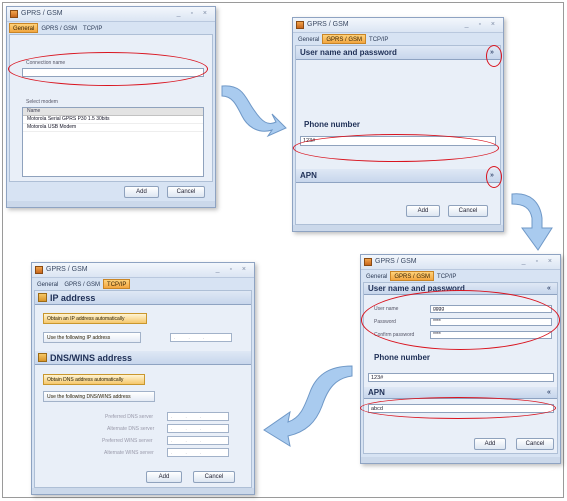  What do you see at coordinates (254, 111) in the screenshot?
I see `flow-arrow-right` at bounding box center [254, 111].